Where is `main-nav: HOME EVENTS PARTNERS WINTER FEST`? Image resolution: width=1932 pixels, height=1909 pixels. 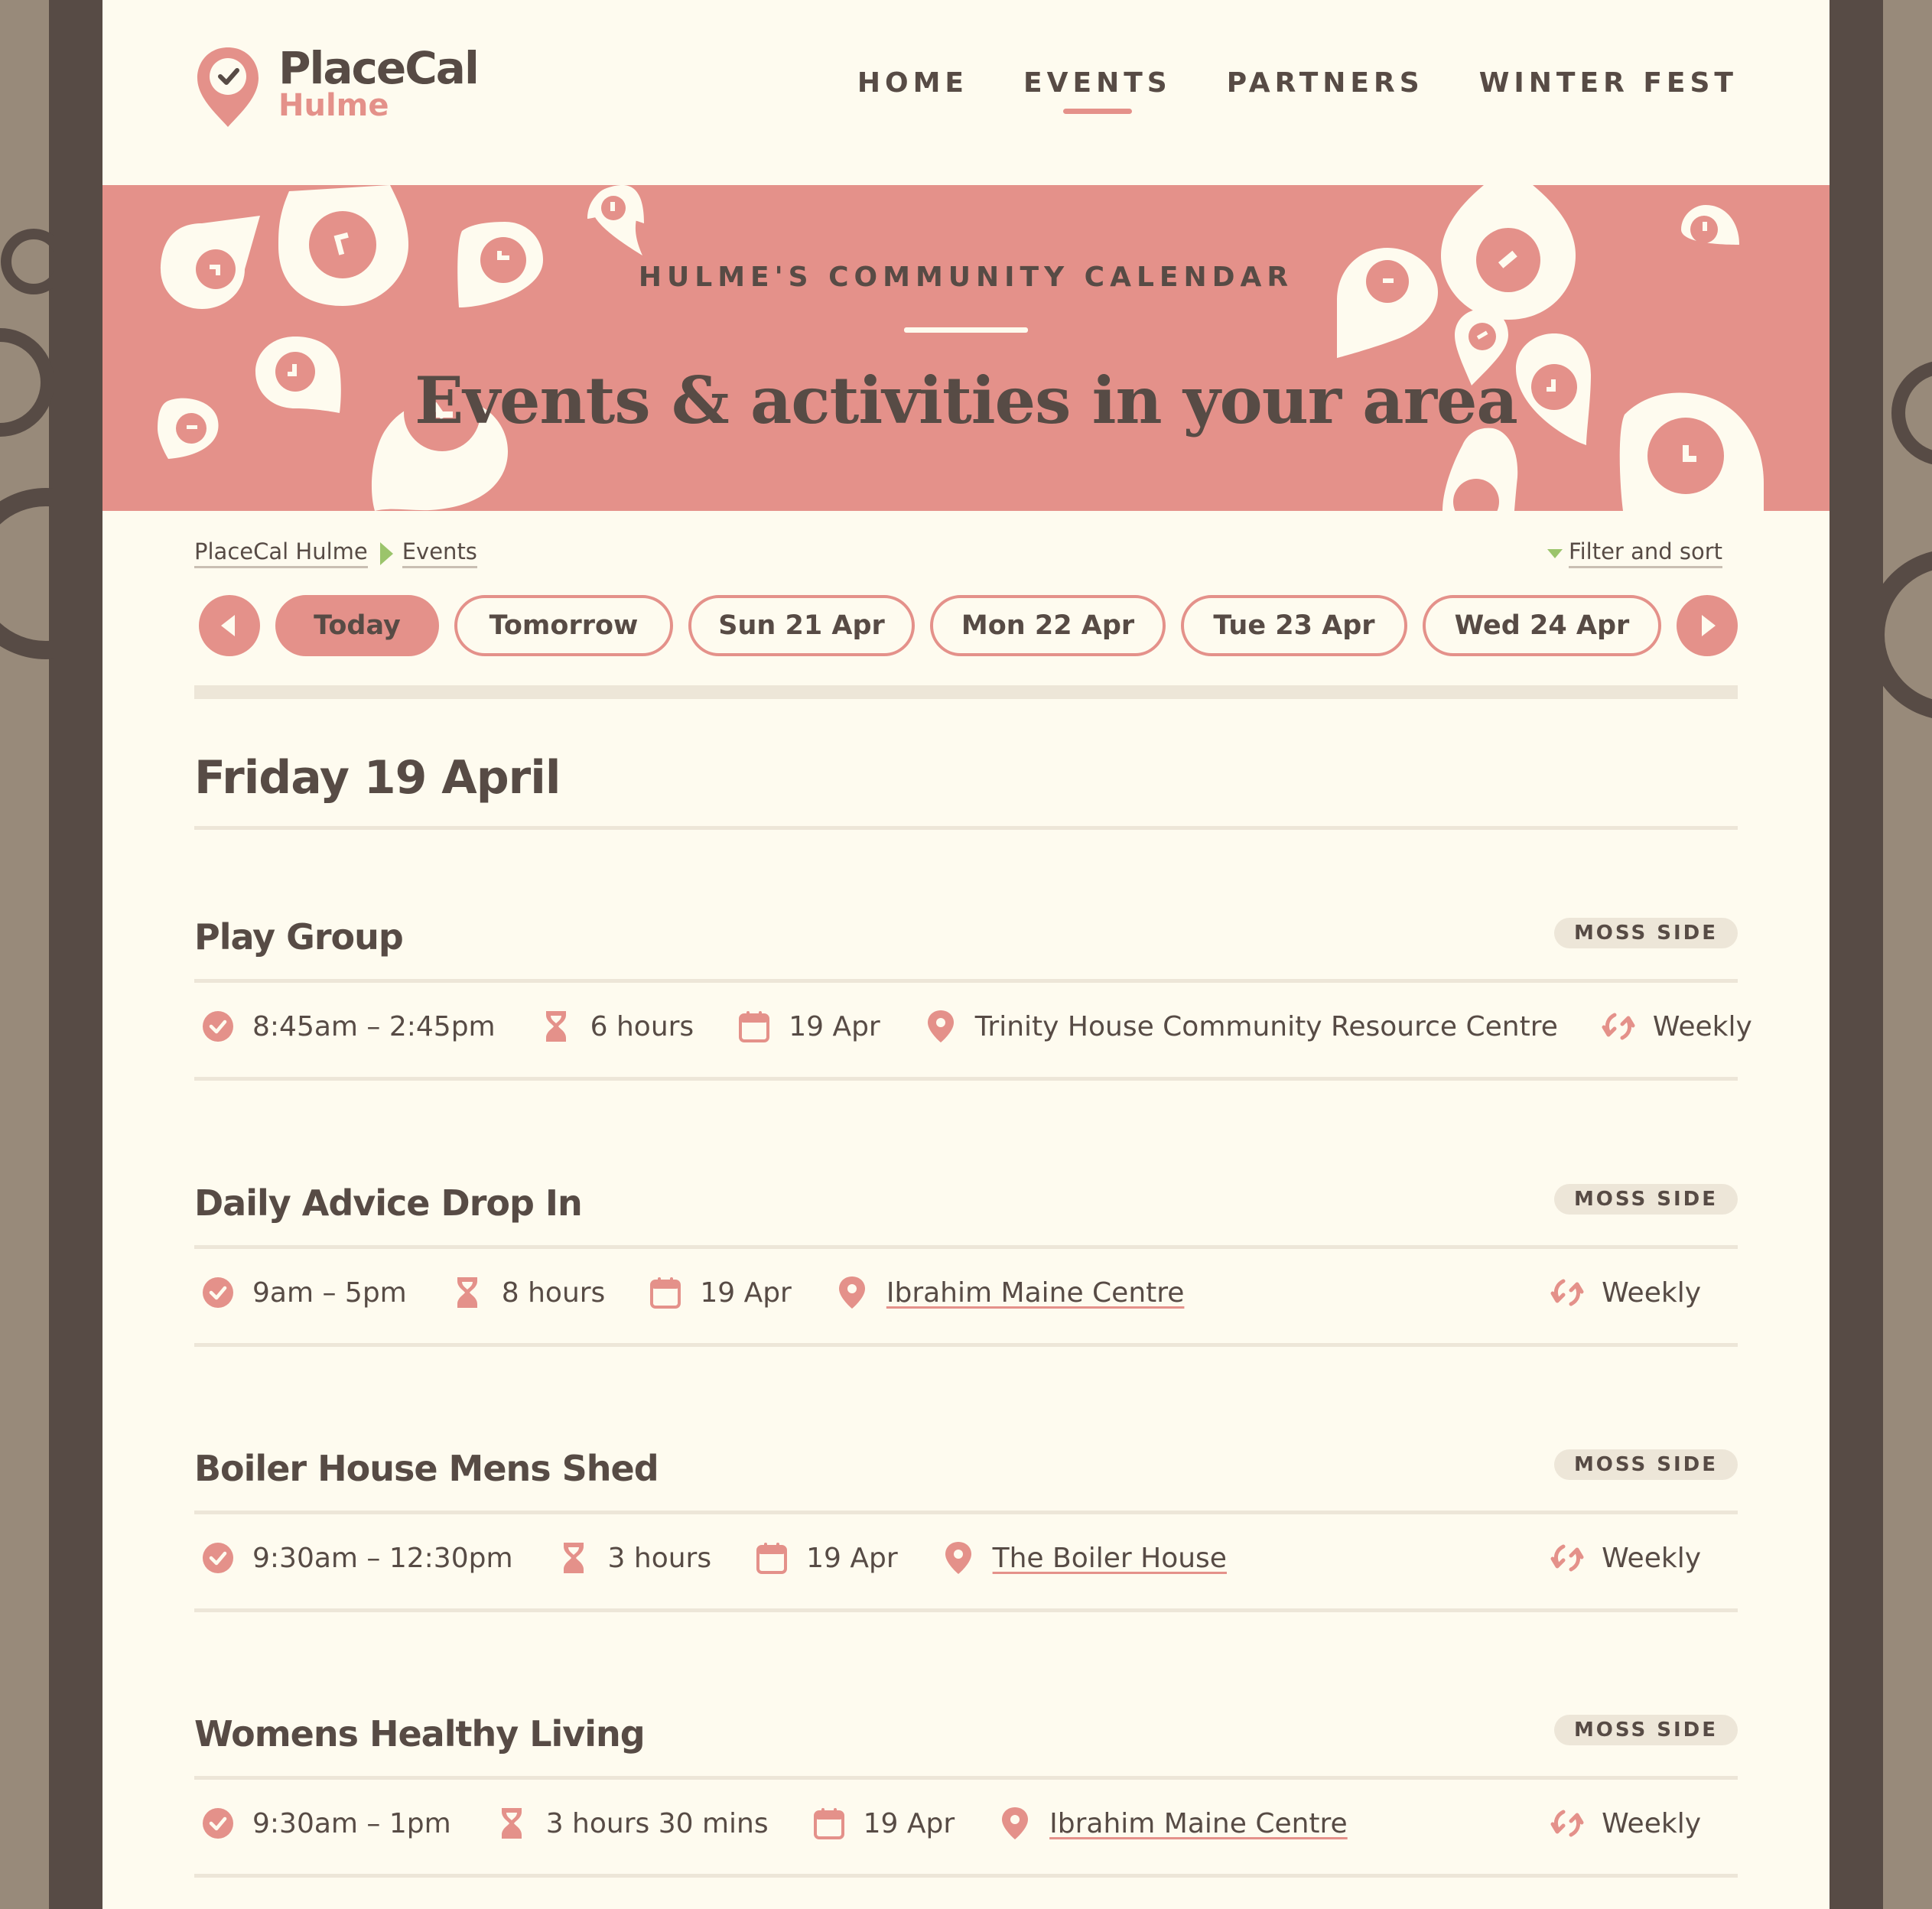 main-nav: HOME EVENTS PARTNERS WINTER FEST is located at coordinates (1297, 83).